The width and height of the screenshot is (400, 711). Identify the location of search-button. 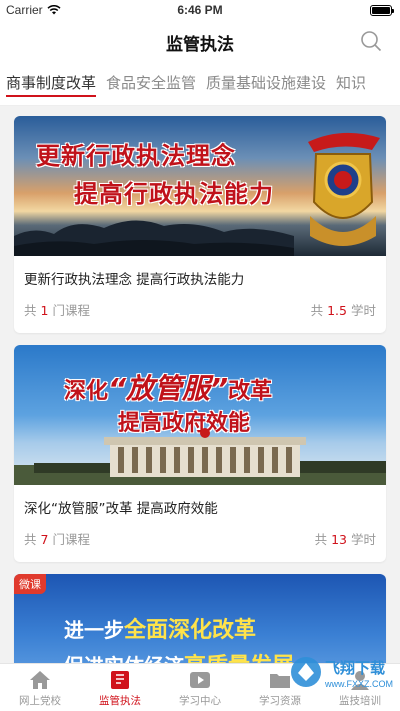
(371, 41).